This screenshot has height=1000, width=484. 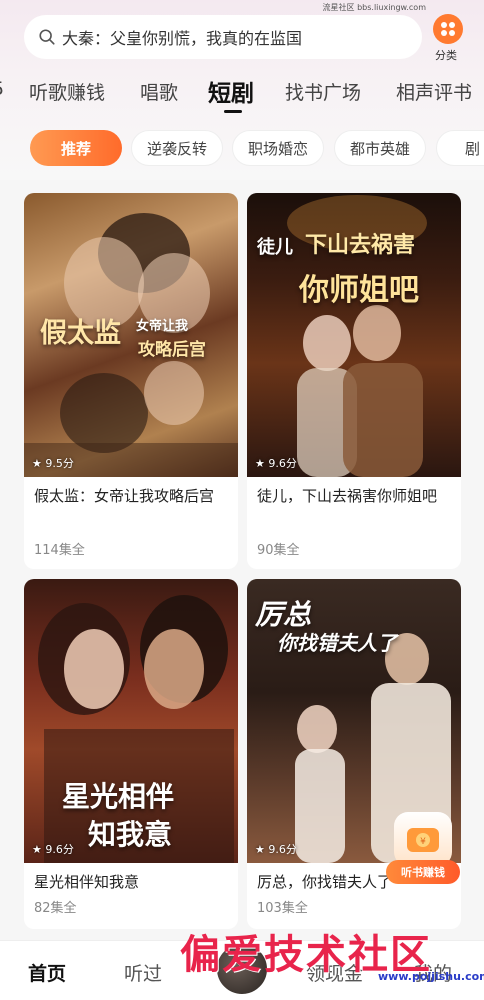 What do you see at coordinates (87, 882) in the screenshot?
I see `card-title: 星光相伴知我意` at bounding box center [87, 882].